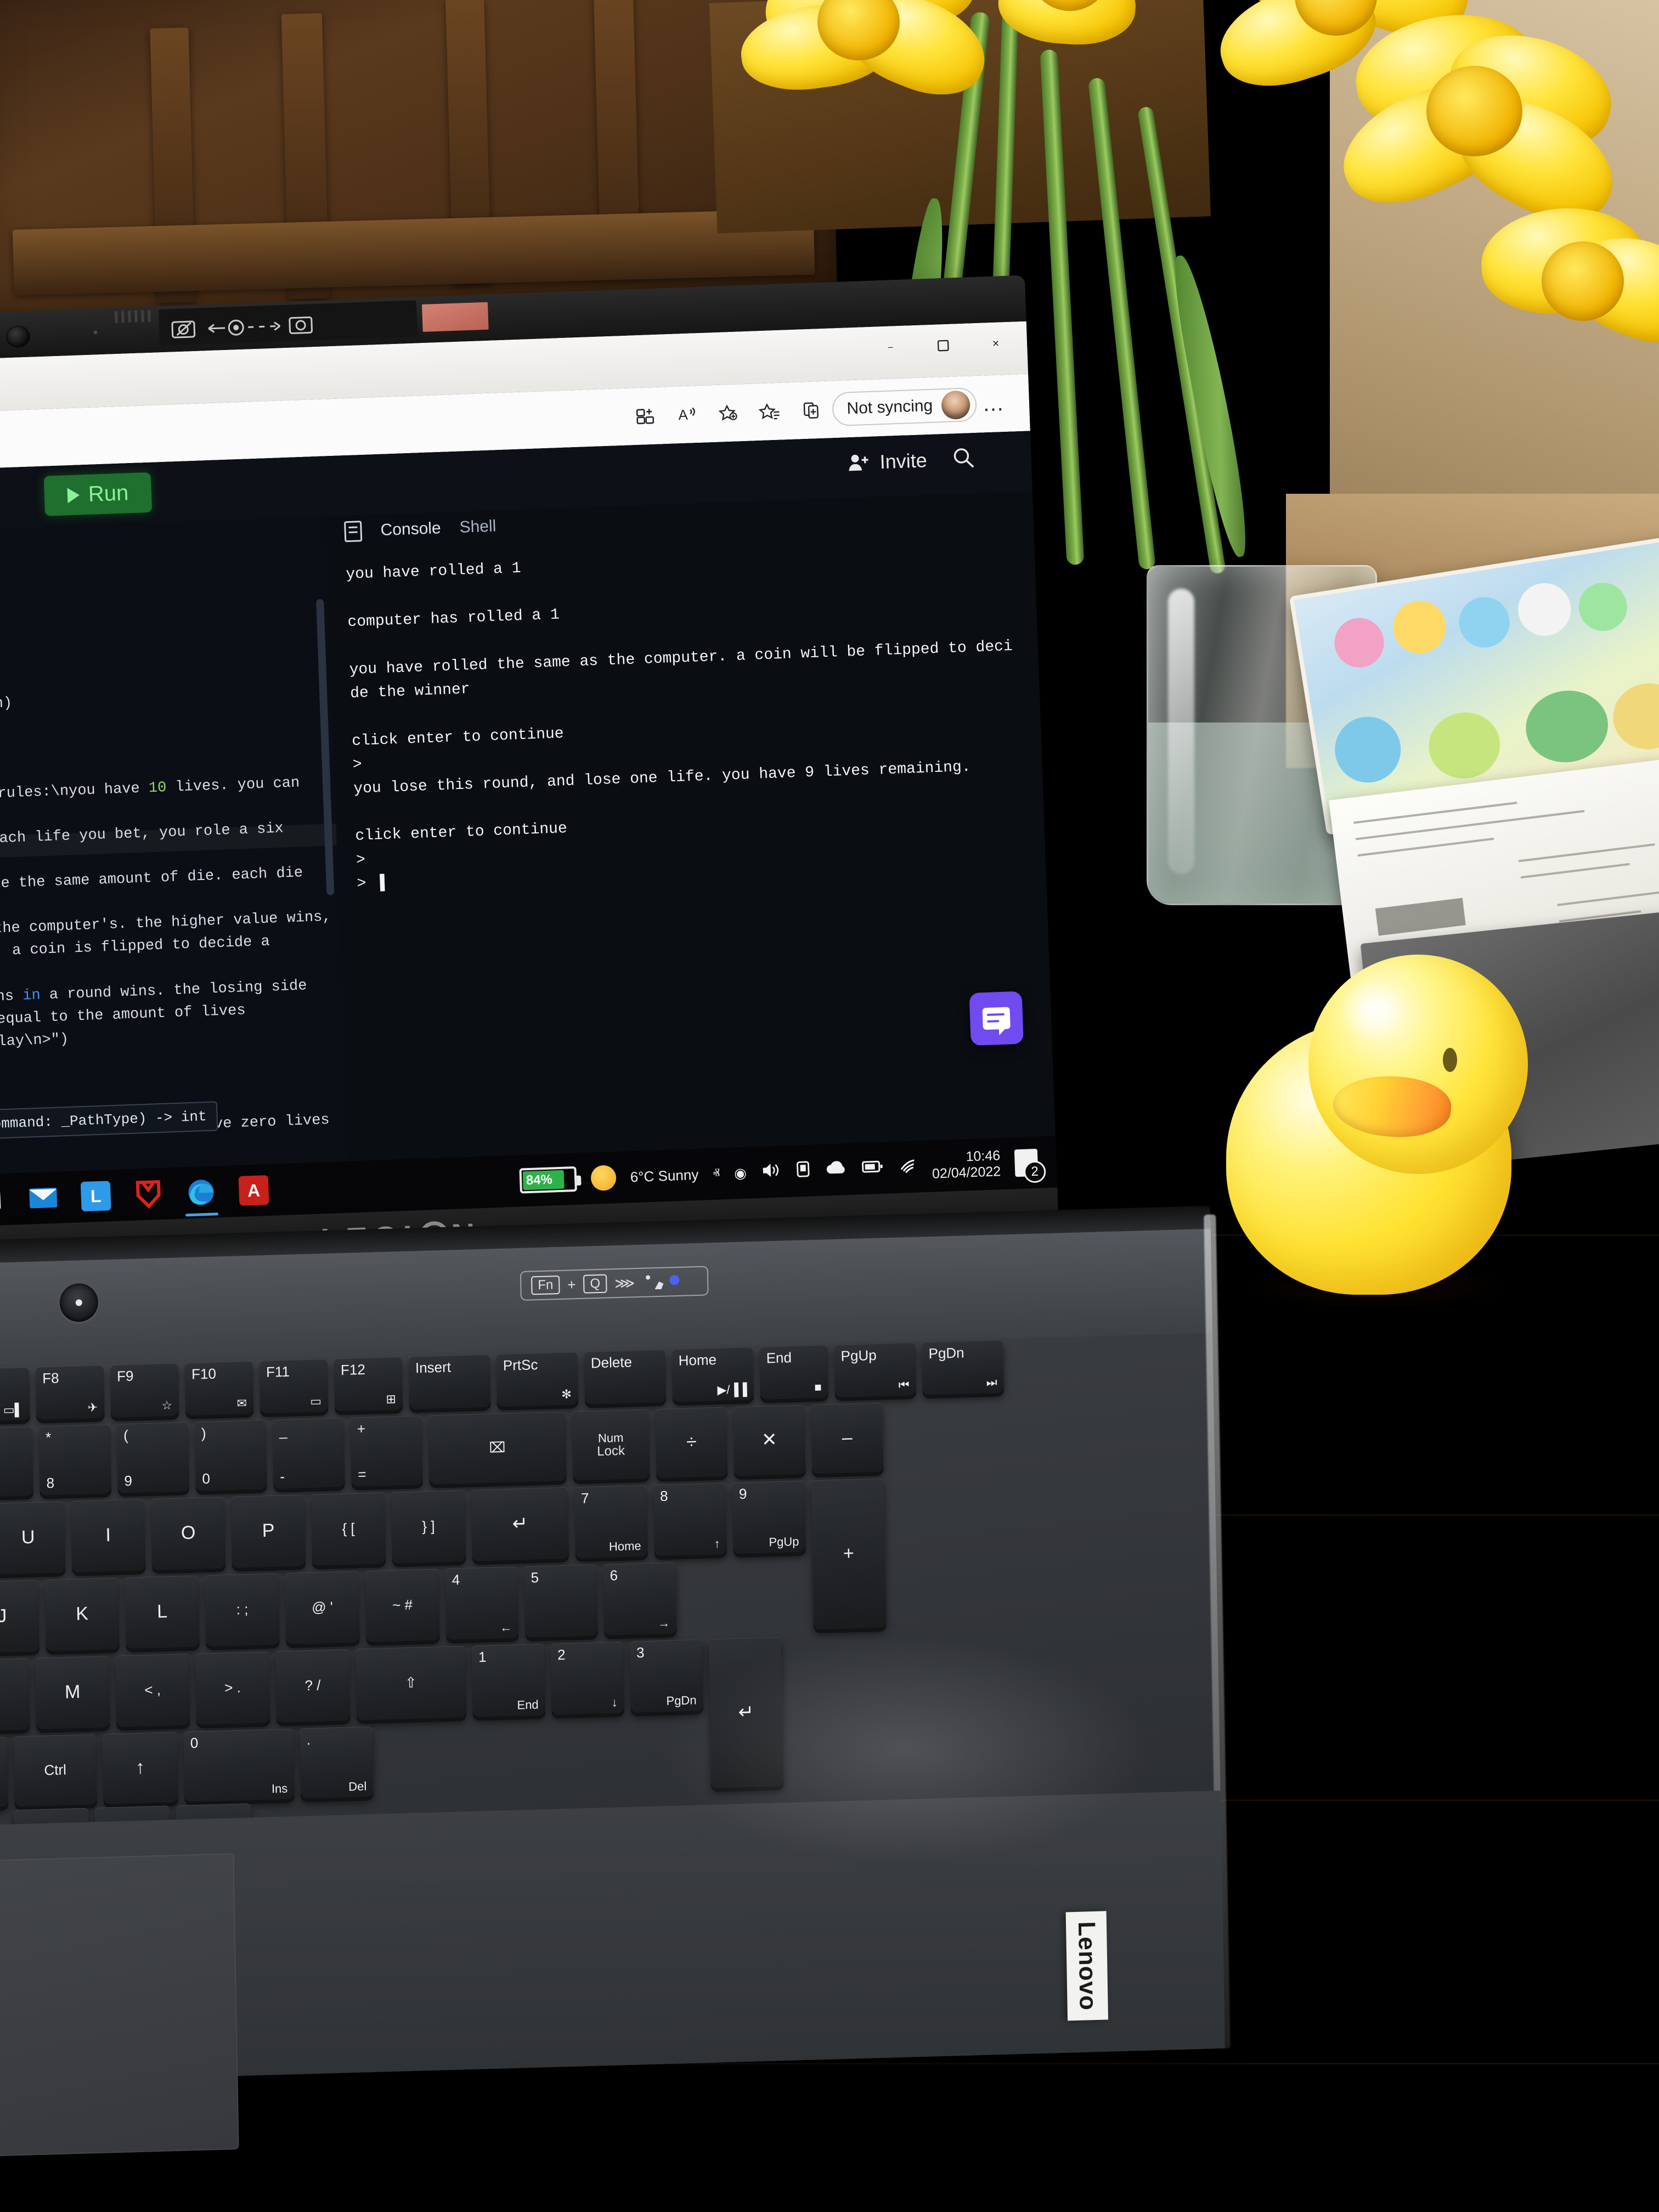 The width and height of the screenshot is (1659, 2212). Describe the element at coordinates (43, 1197) in the screenshot. I see `mail-icon` at that location.